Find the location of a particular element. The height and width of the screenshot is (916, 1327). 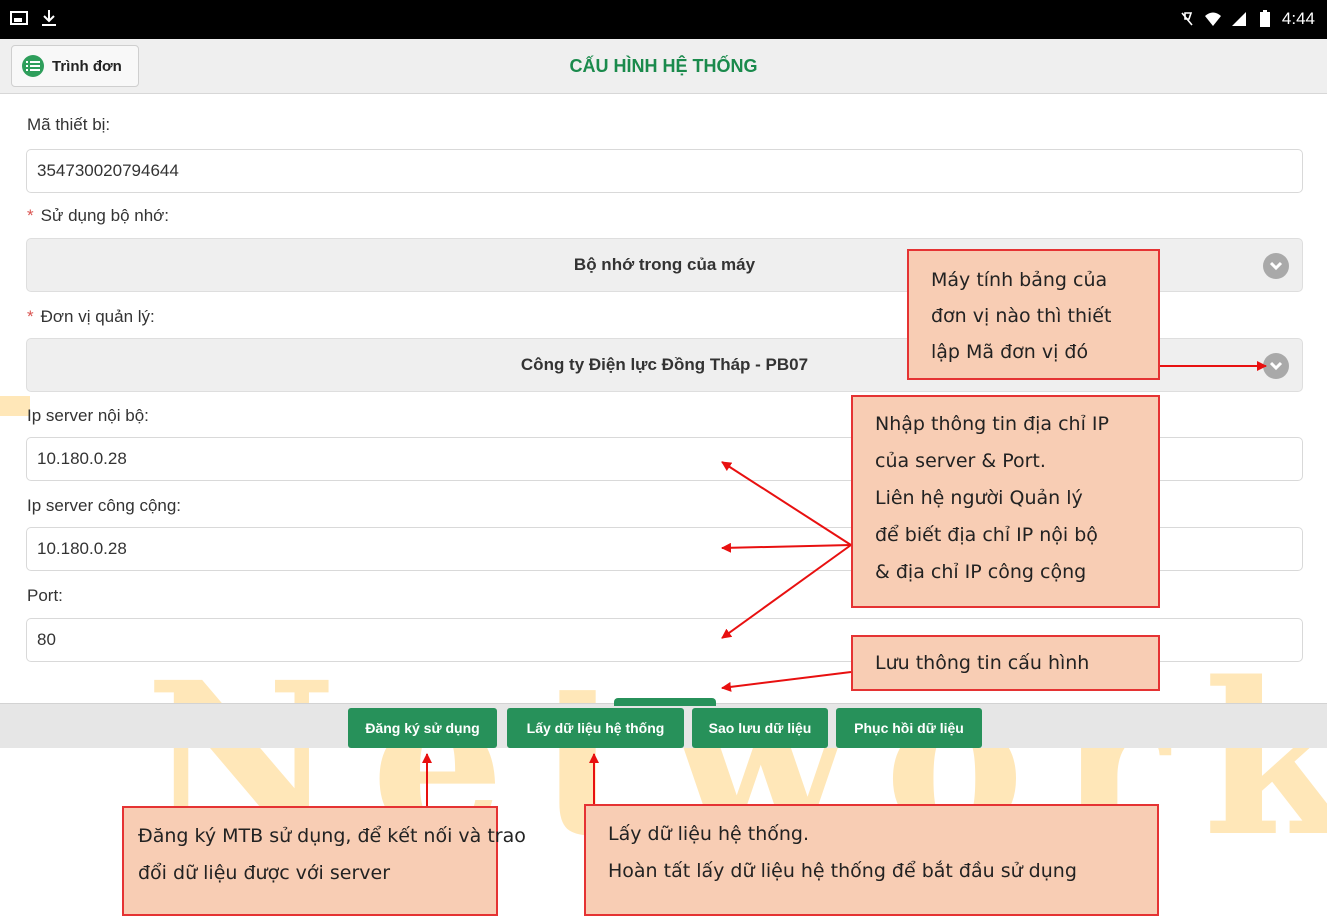

memory-label: * Sử dụng bộ nhớ: is located at coordinates (98, 216).